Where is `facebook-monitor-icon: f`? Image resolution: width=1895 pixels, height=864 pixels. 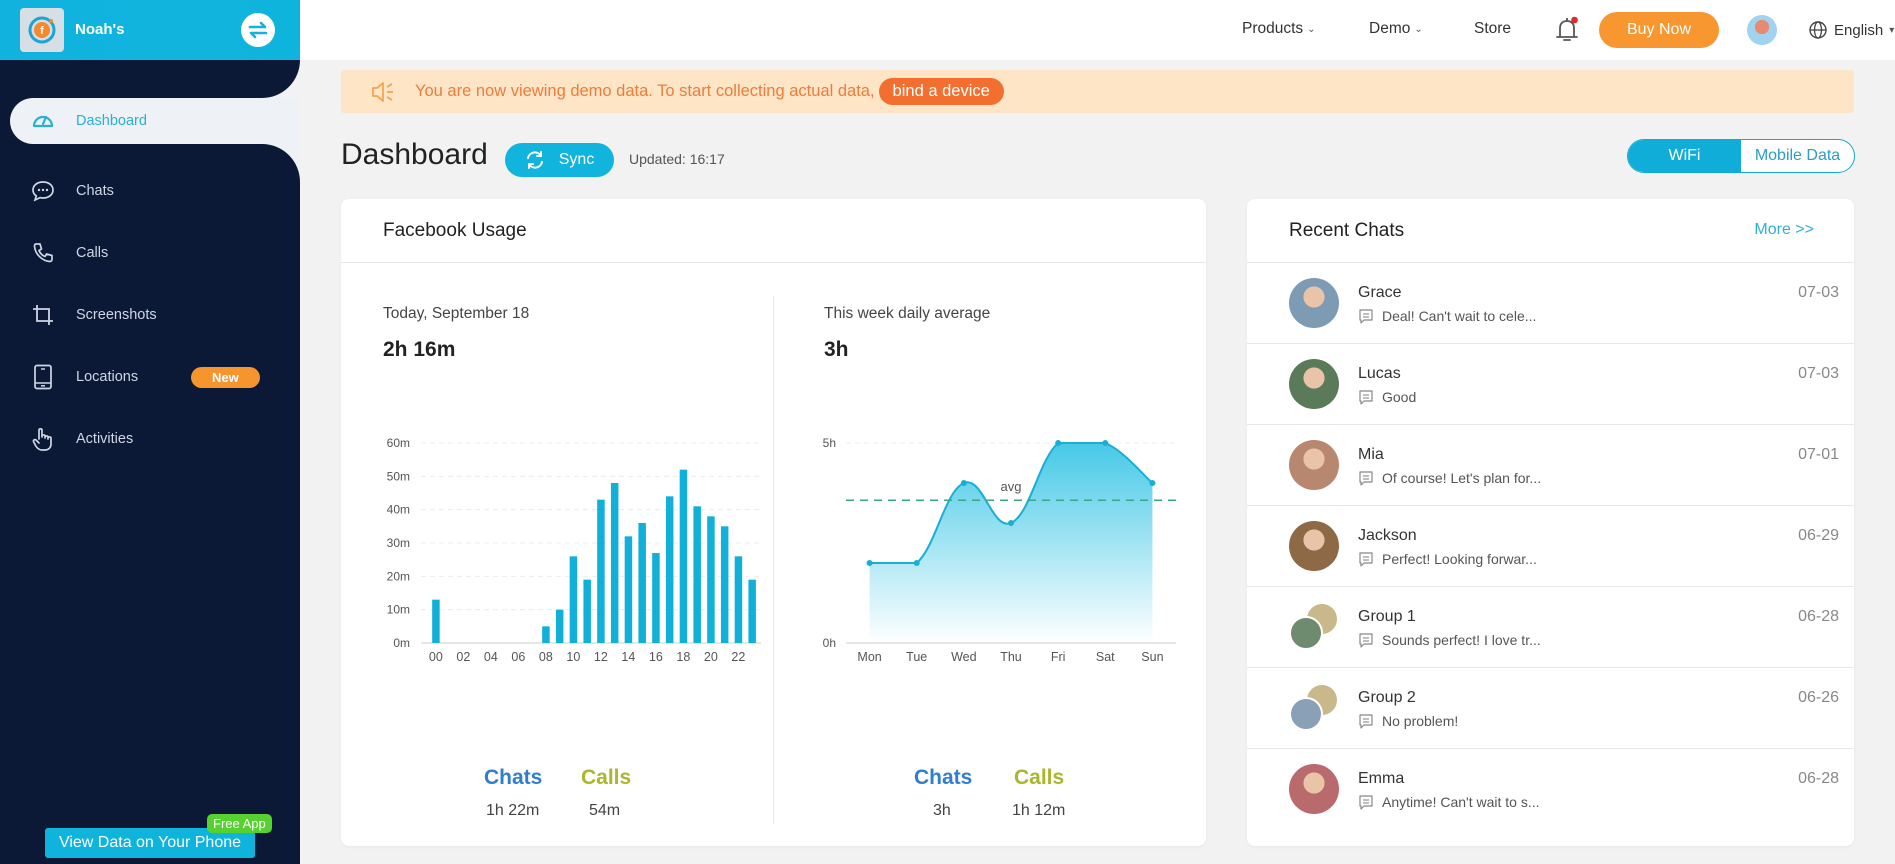 facebook-monitor-icon: f is located at coordinates (42, 30).